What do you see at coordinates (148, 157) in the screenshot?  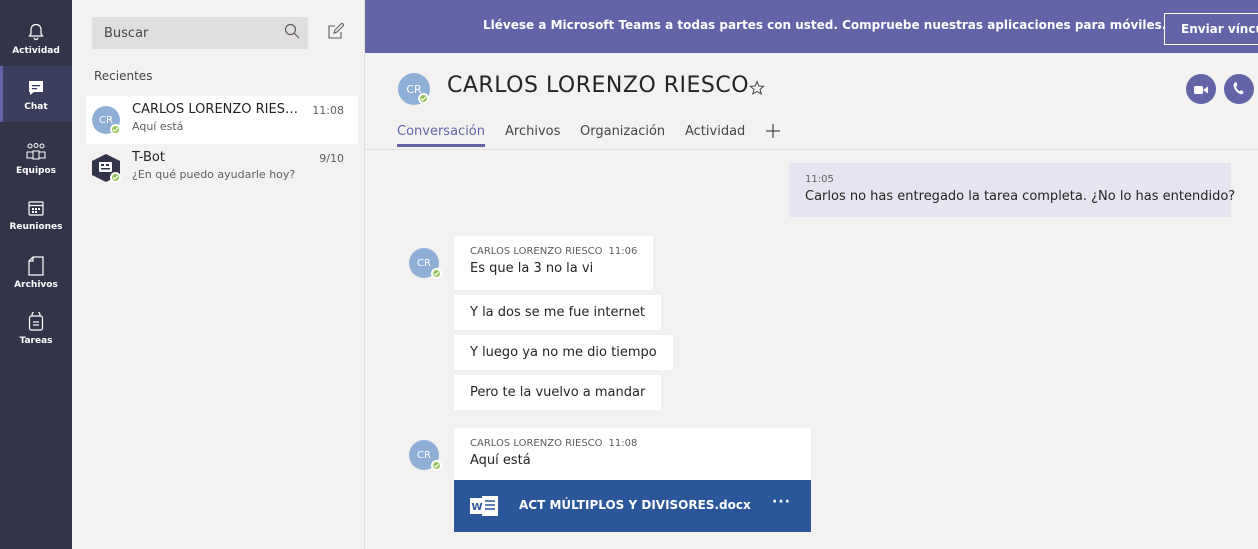 I see `chat-name: T-Bot` at bounding box center [148, 157].